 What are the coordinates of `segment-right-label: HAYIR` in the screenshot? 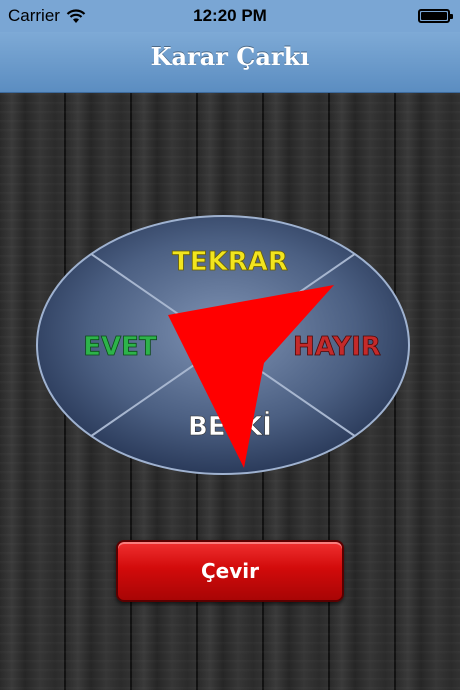 It's located at (337, 347).